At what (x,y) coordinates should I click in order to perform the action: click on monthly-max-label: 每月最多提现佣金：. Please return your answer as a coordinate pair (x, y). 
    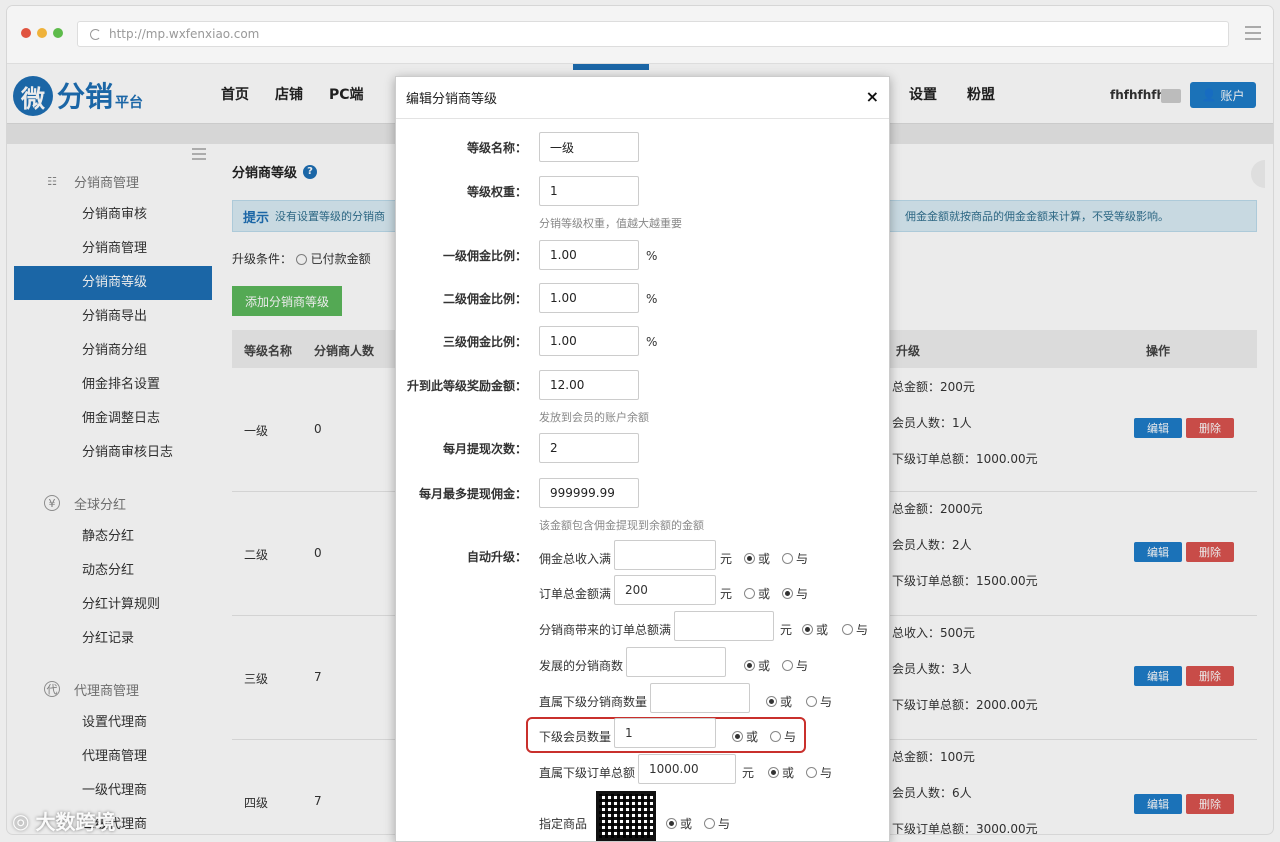
    Looking at the image, I should click on (472, 494).